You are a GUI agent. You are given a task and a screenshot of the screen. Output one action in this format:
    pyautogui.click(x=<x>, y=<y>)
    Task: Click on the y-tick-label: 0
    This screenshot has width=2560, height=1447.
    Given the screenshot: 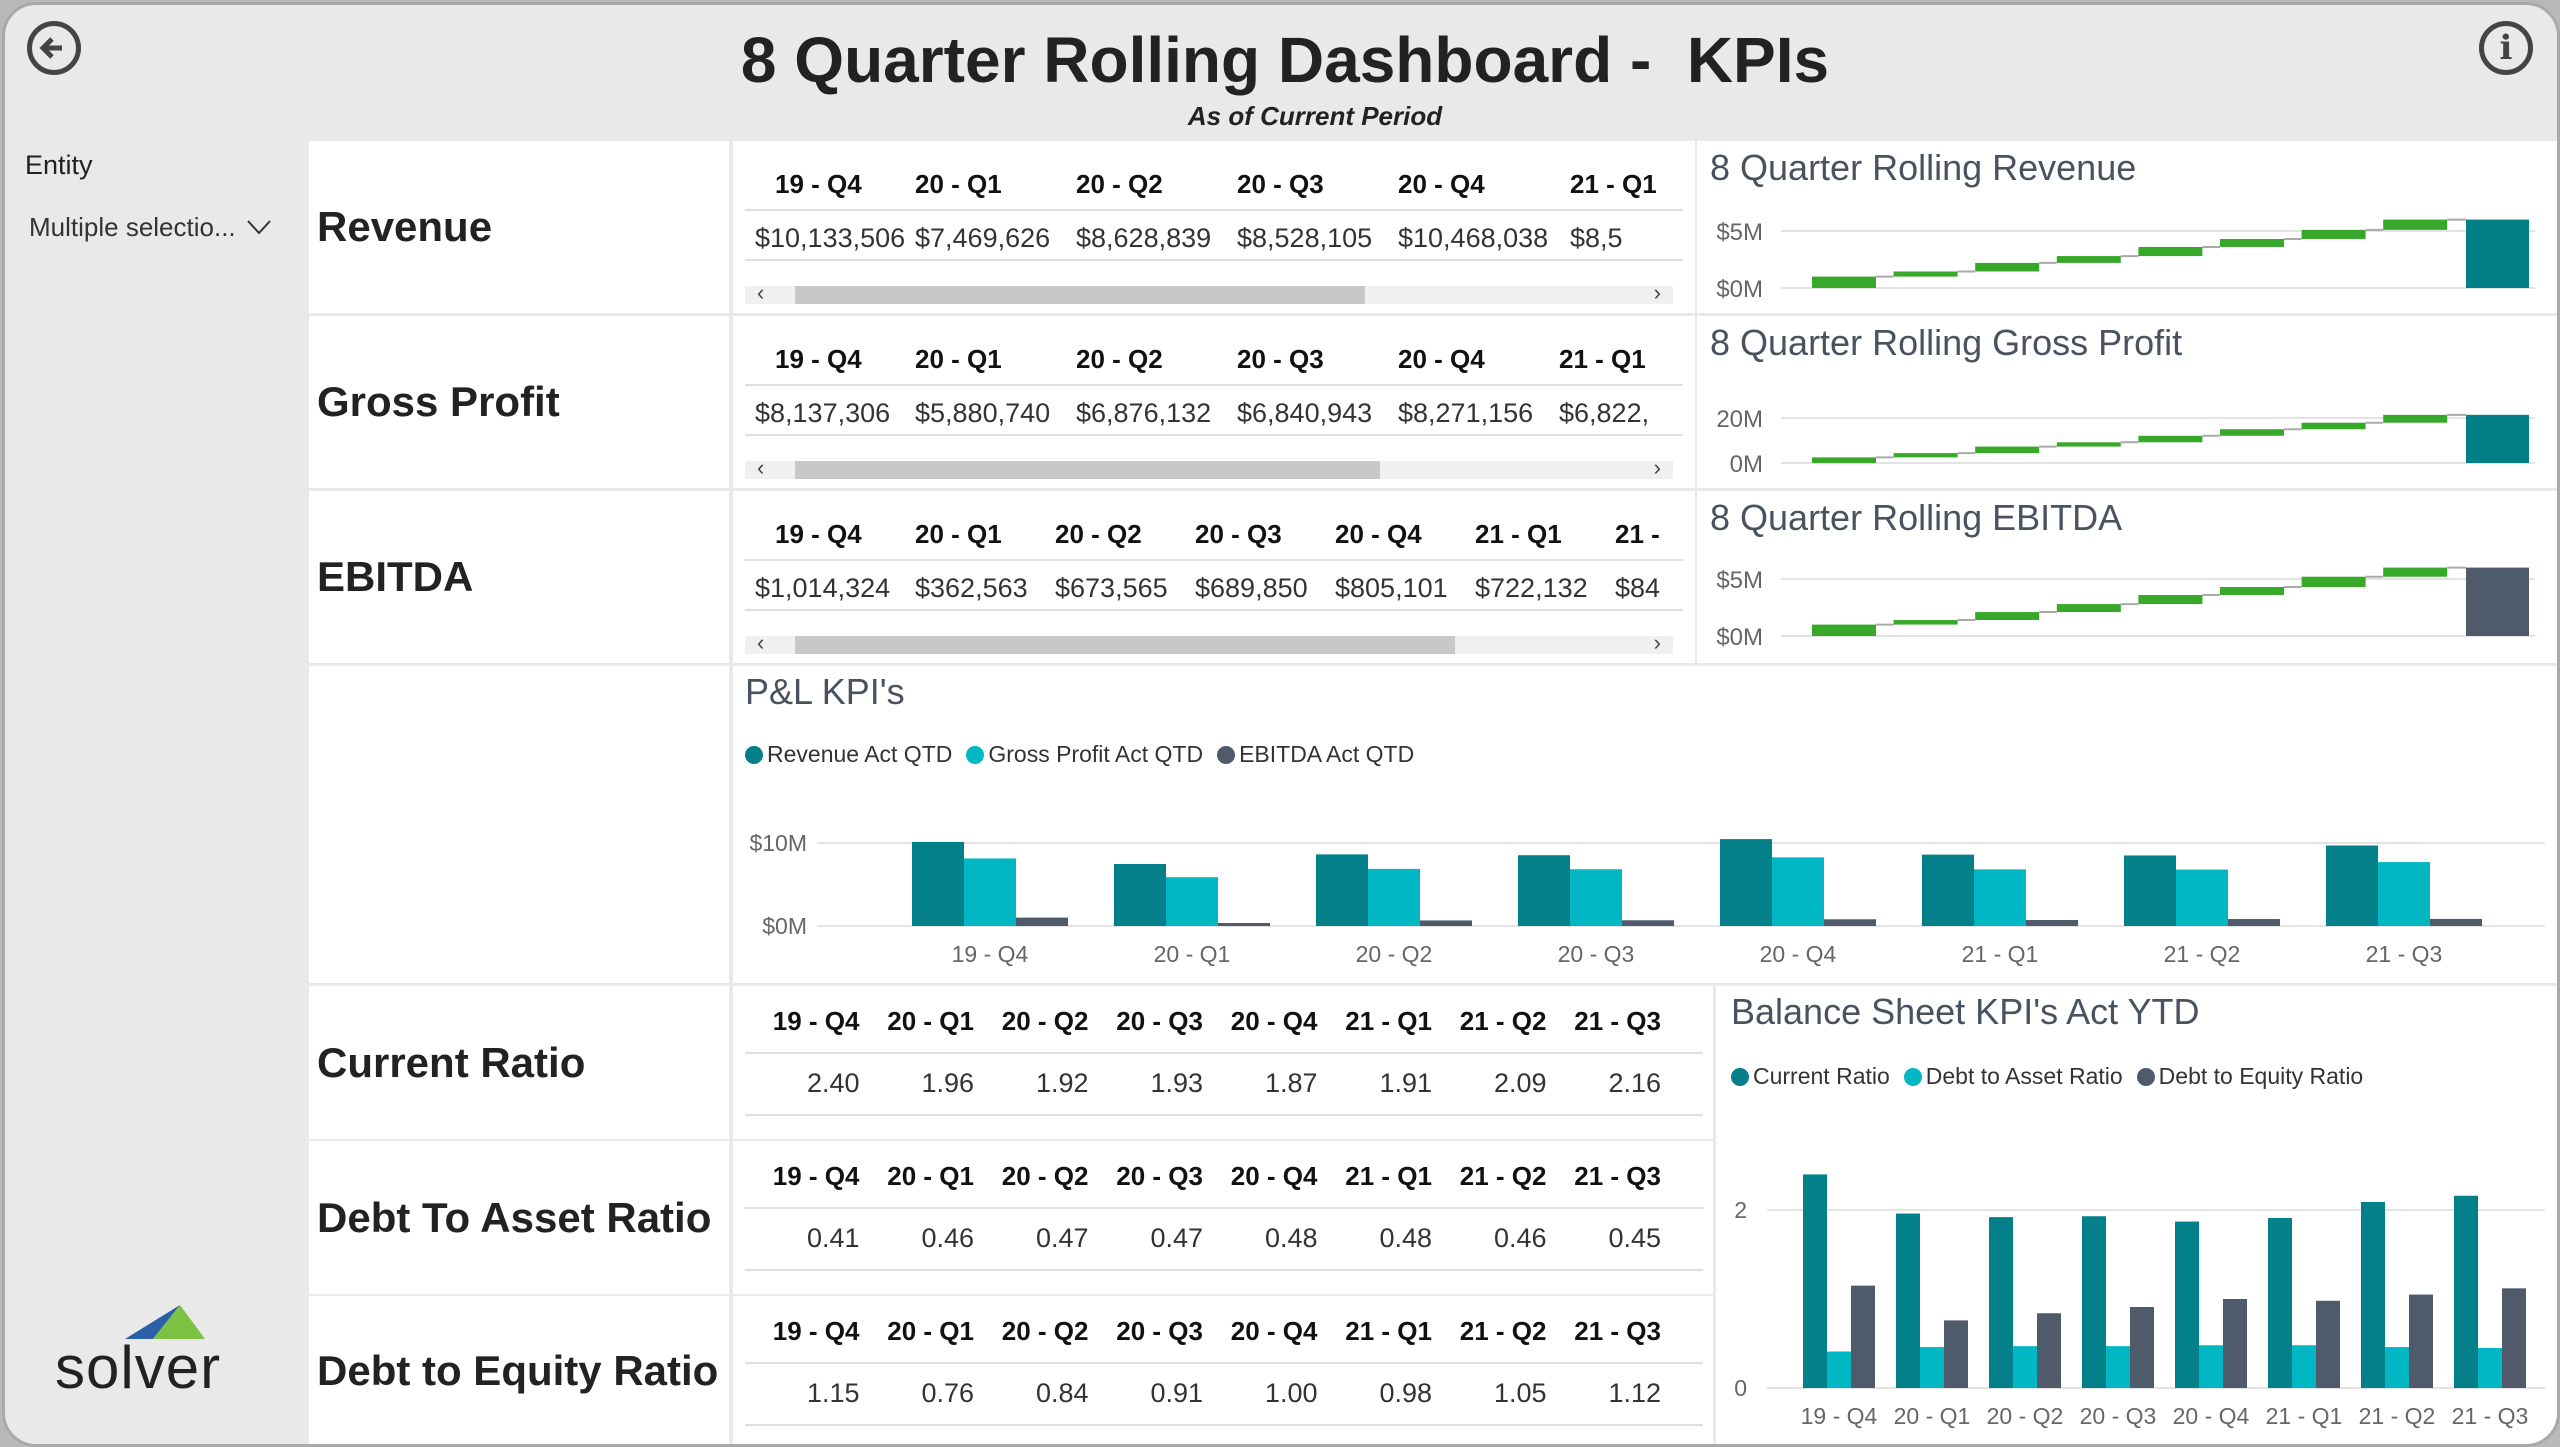 What is the action you would take?
    pyautogui.click(x=1740, y=1388)
    